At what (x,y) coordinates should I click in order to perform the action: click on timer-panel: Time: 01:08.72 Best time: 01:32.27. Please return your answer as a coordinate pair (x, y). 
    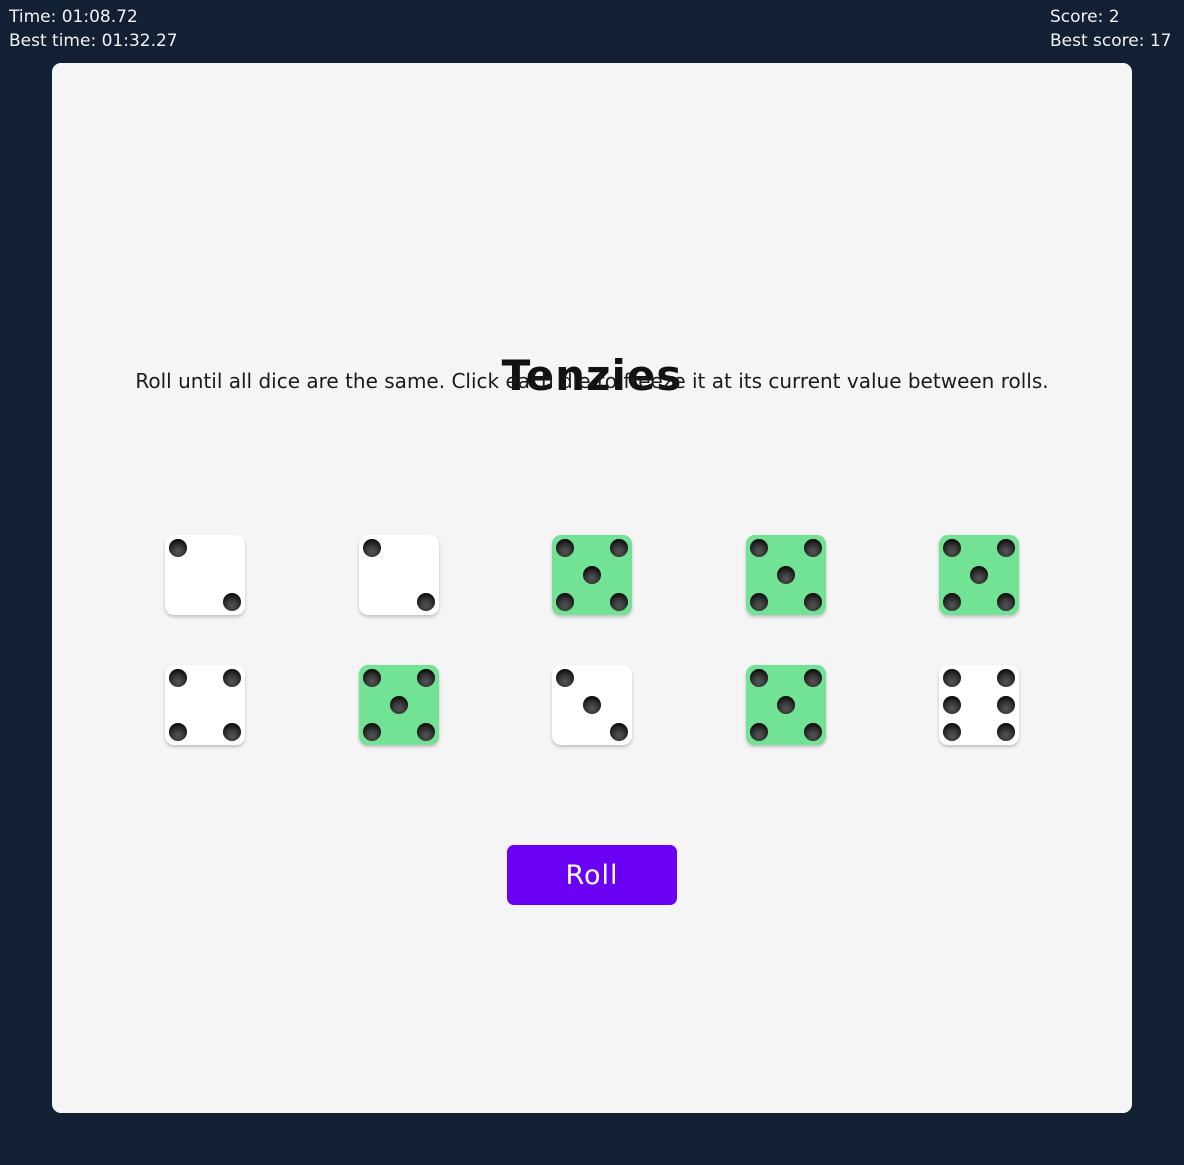
    Looking at the image, I should click on (93, 29).